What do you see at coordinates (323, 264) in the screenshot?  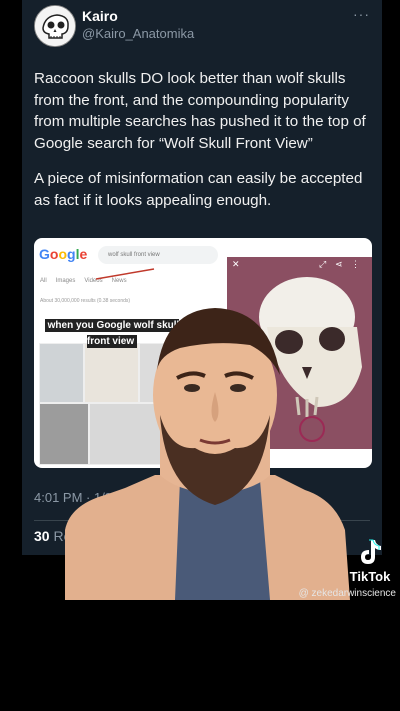 I see `expand-icon: ⤢` at bounding box center [323, 264].